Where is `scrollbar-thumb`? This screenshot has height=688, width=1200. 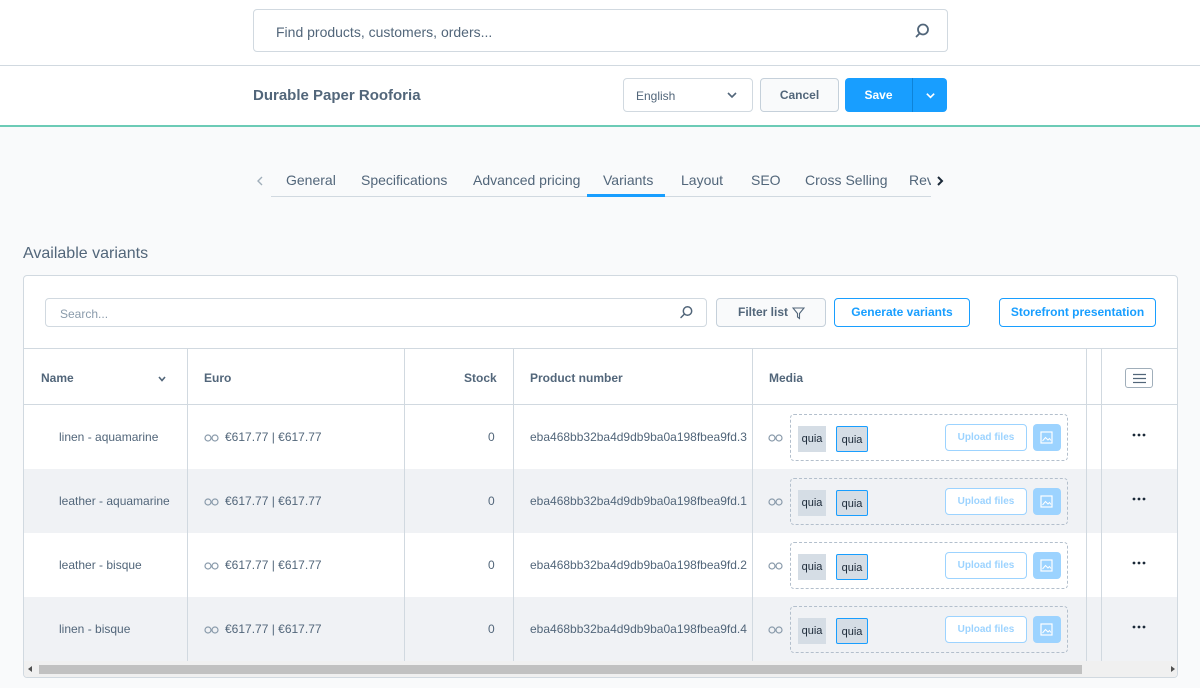
scrollbar-thumb is located at coordinates (560, 669).